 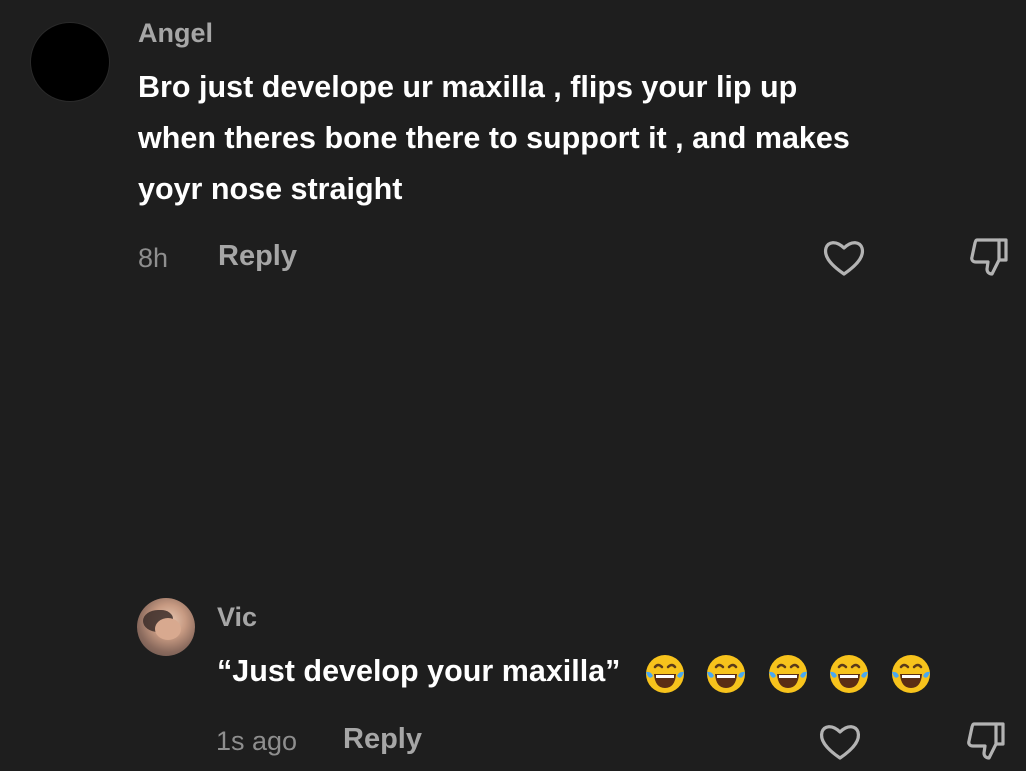 I want to click on username-vic: Vic, so click(x=237, y=617).